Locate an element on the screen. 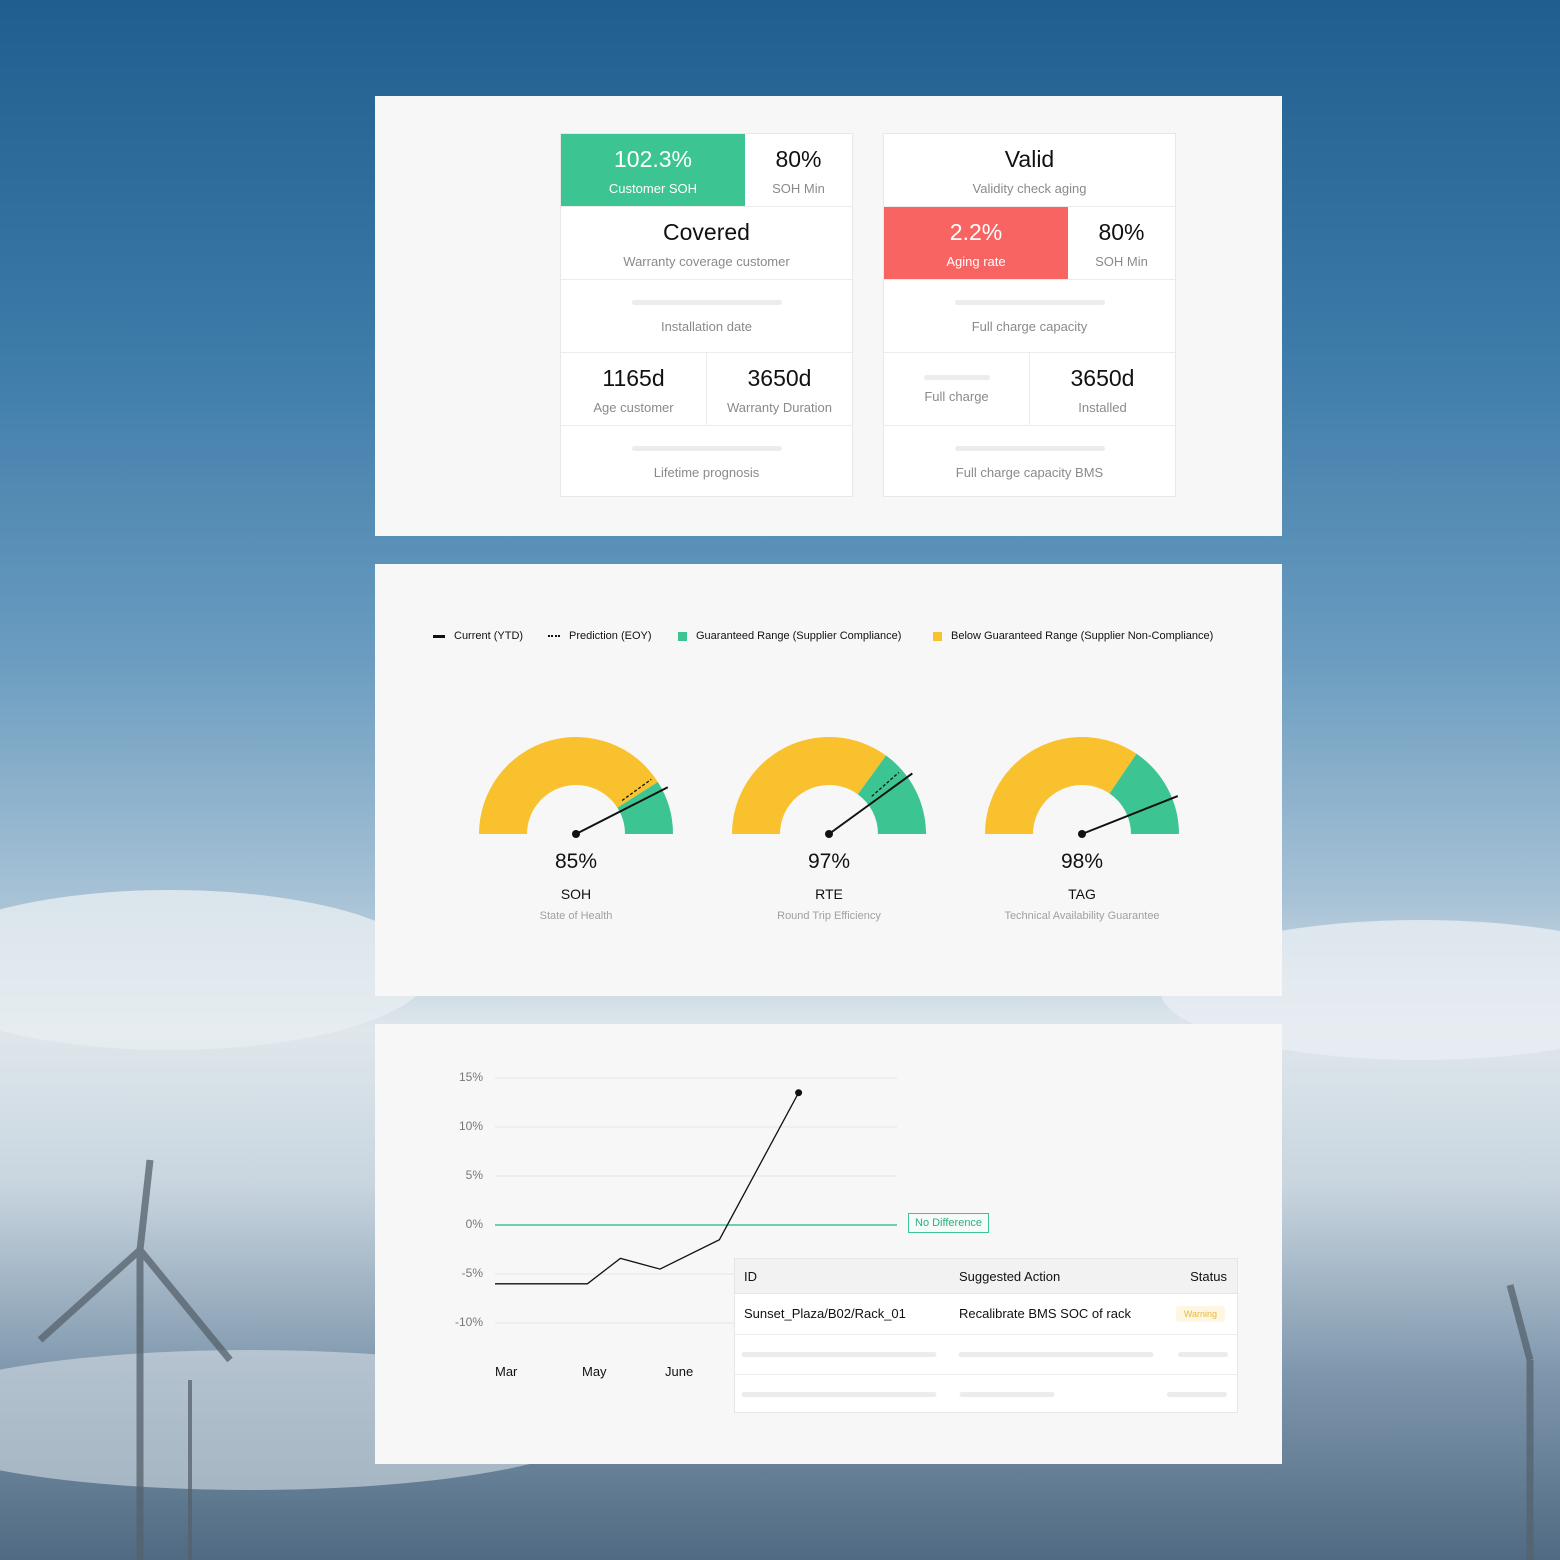 The height and width of the screenshot is (1560, 1560). lifetime-prognosis-tile: Lifetime prognosis is located at coordinates (706, 462).